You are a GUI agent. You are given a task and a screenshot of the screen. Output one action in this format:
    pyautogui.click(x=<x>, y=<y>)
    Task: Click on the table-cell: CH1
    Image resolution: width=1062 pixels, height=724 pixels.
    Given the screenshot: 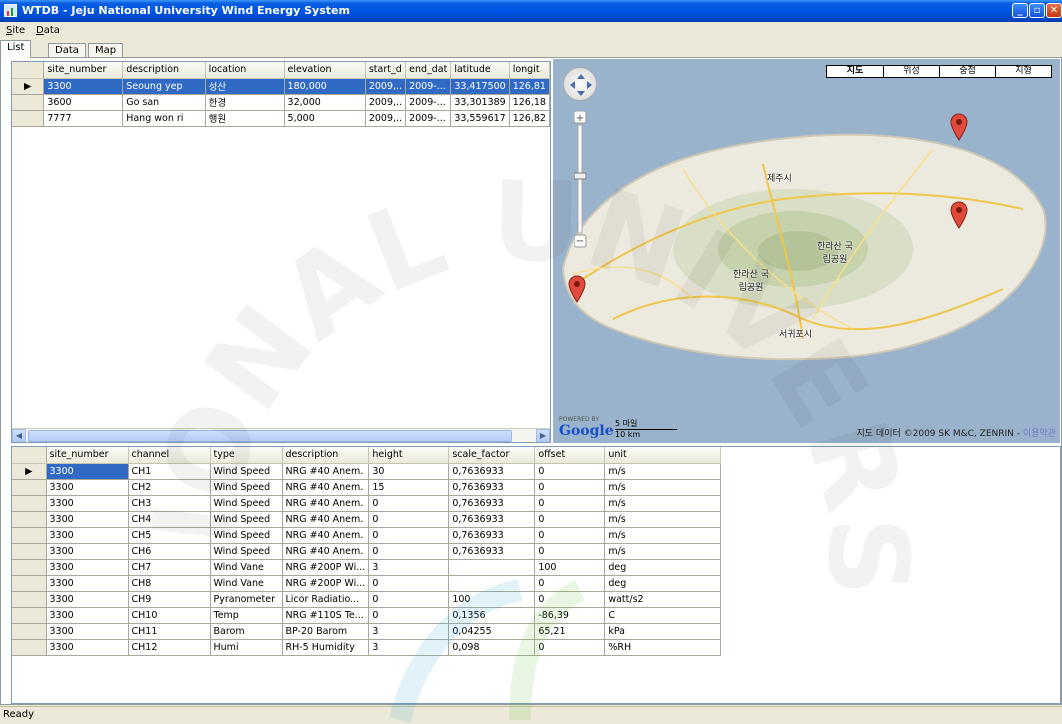 What is the action you would take?
    pyautogui.click(x=169, y=471)
    